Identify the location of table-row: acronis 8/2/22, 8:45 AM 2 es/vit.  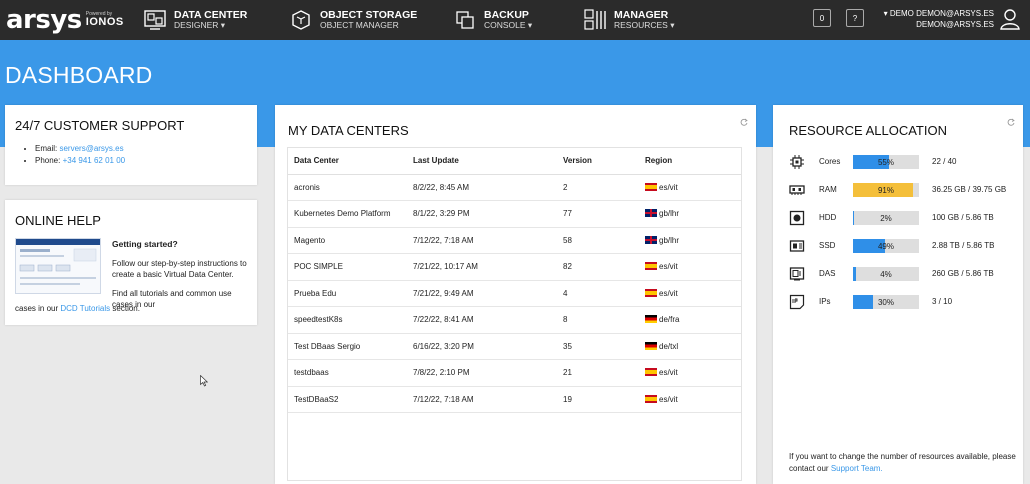
(514, 187).